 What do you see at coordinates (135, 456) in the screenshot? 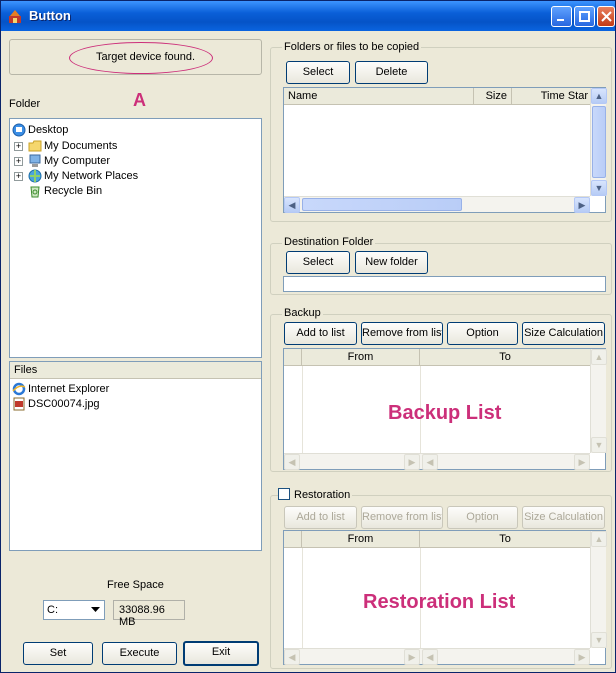
I see `files-list: Files Internet Explorer DSC00074.jpg` at bounding box center [135, 456].